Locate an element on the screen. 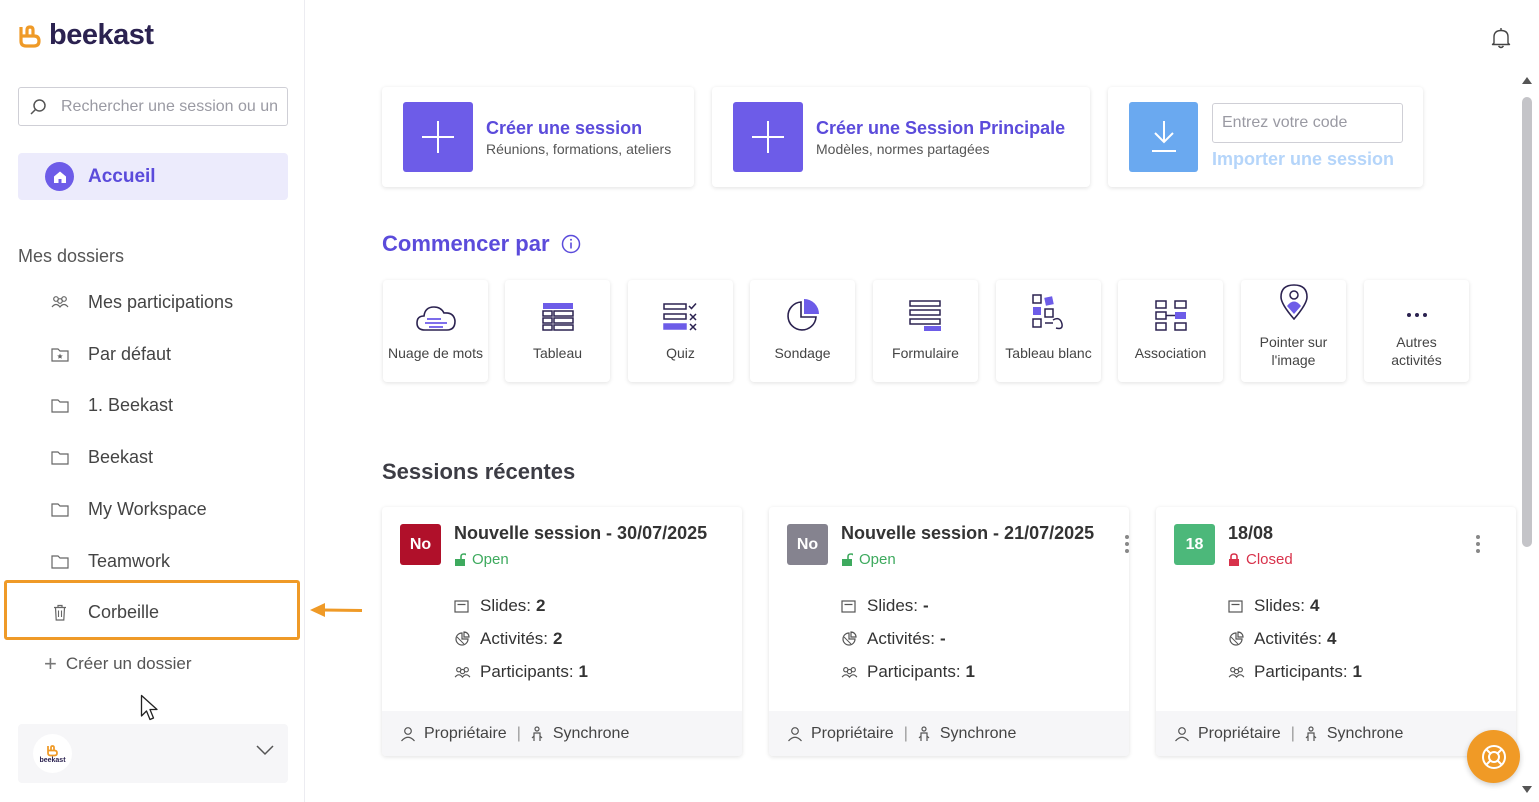  download-icon is located at coordinates (1163, 137).